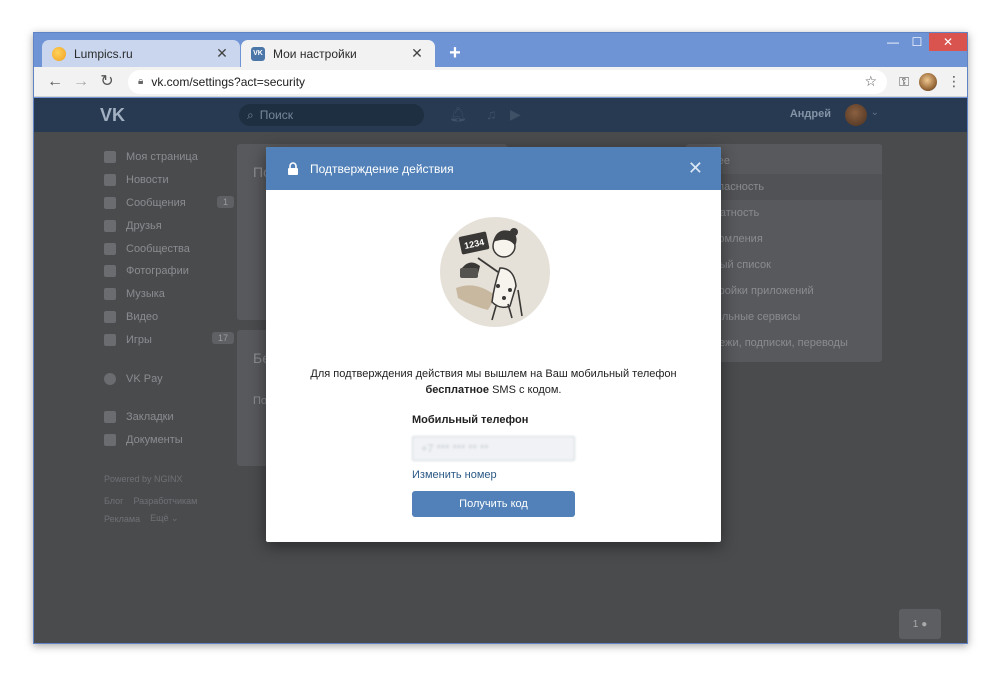 The image size is (1000, 677). Describe the element at coordinates (169, 378) in the screenshot. I see `sidebar-item-vkpay: VK Pay` at that location.